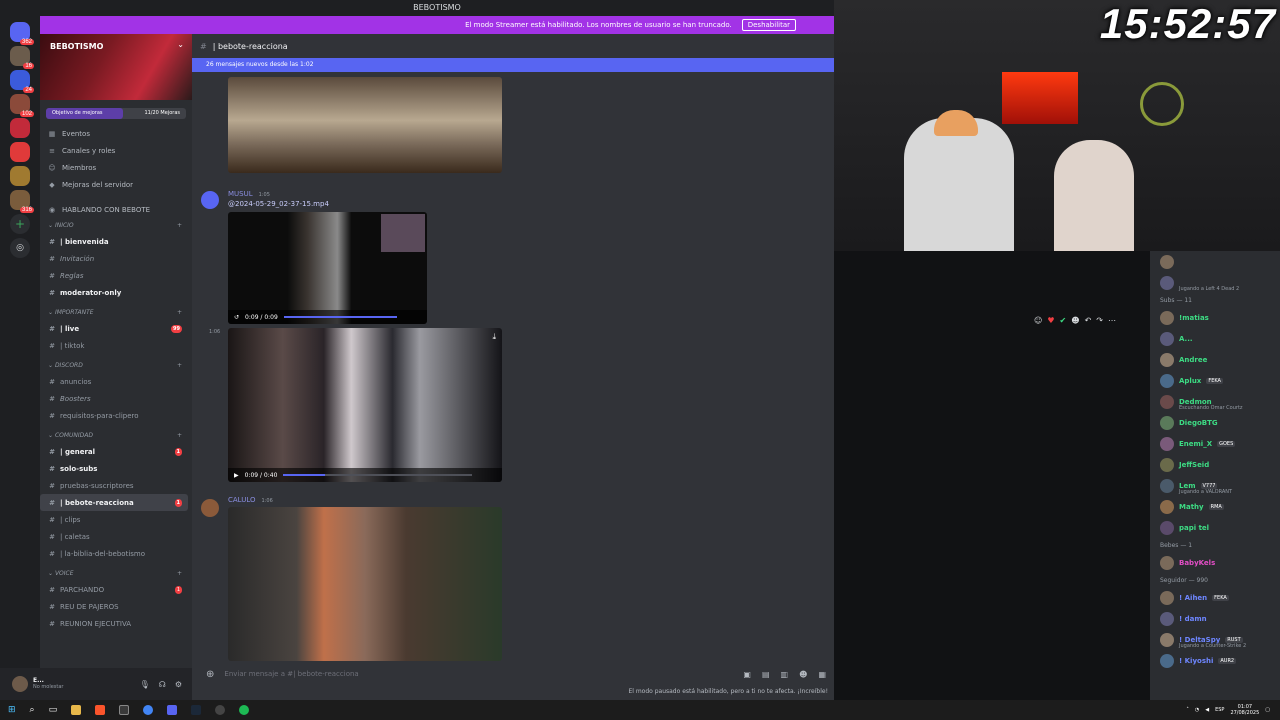  Describe the element at coordinates (22, 105) in the screenshot. I see `server-icon: 102` at that location.